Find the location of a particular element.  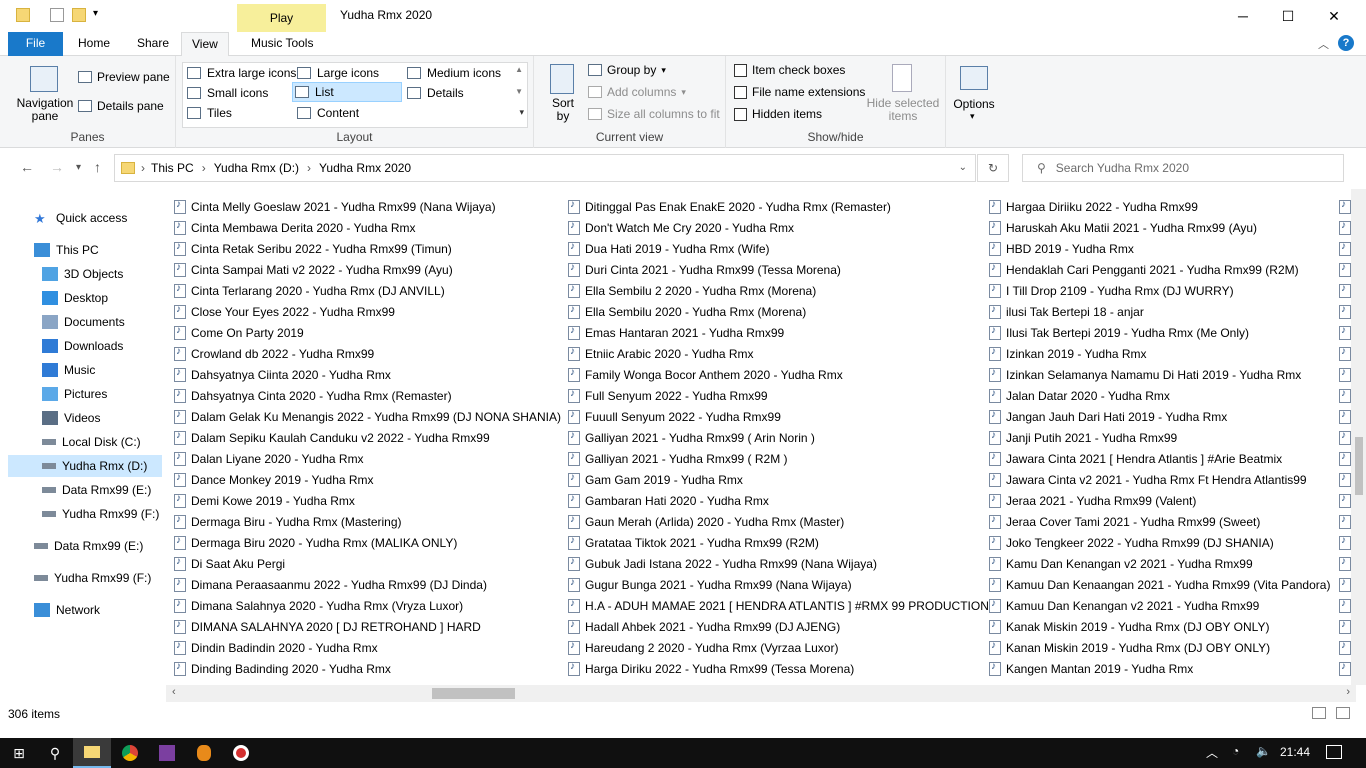

maximize-button: ☐ is located at coordinates (1288, 16).